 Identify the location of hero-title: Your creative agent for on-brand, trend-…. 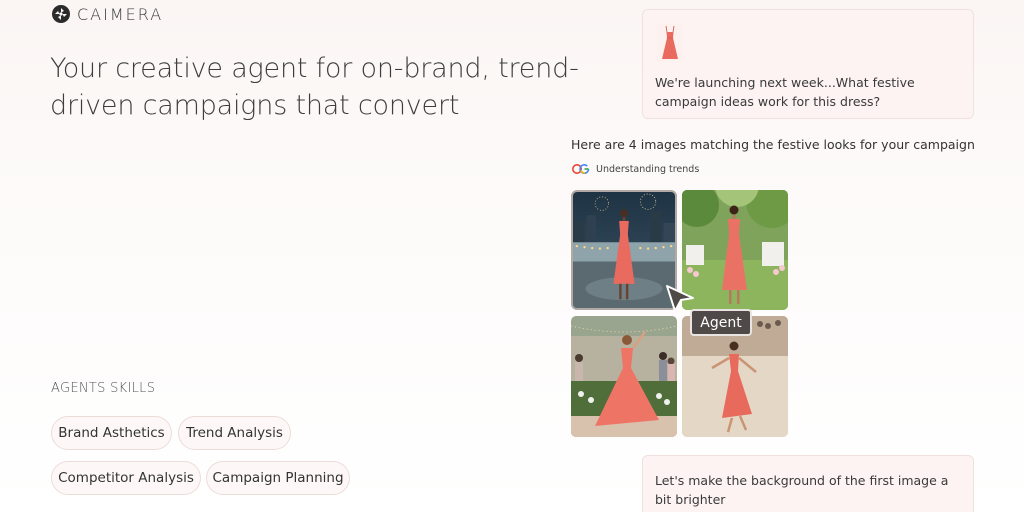
(314, 87).